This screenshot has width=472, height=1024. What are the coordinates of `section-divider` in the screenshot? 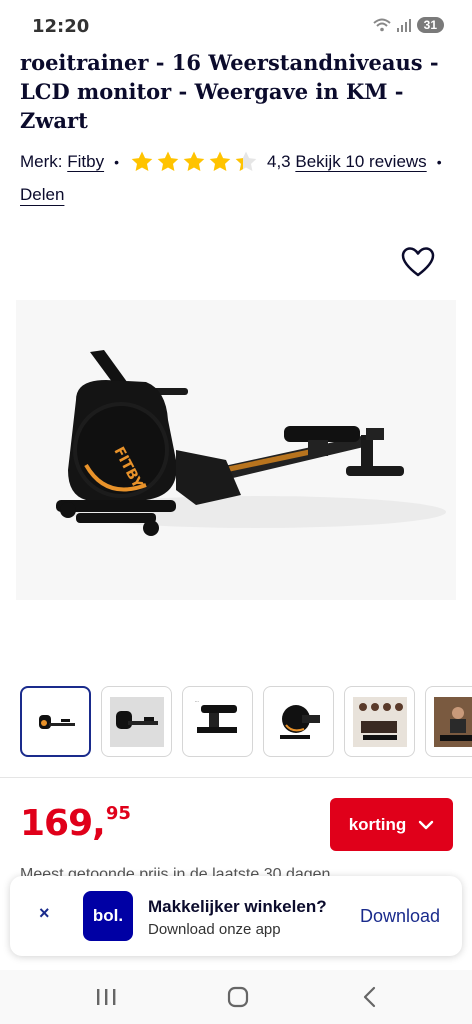 It's located at (236, 777).